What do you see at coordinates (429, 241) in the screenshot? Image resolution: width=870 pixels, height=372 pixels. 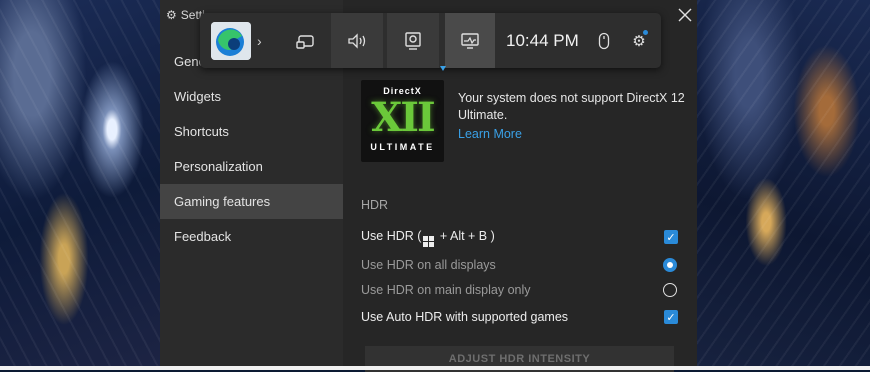 I see `windows-key-icon` at bounding box center [429, 241].